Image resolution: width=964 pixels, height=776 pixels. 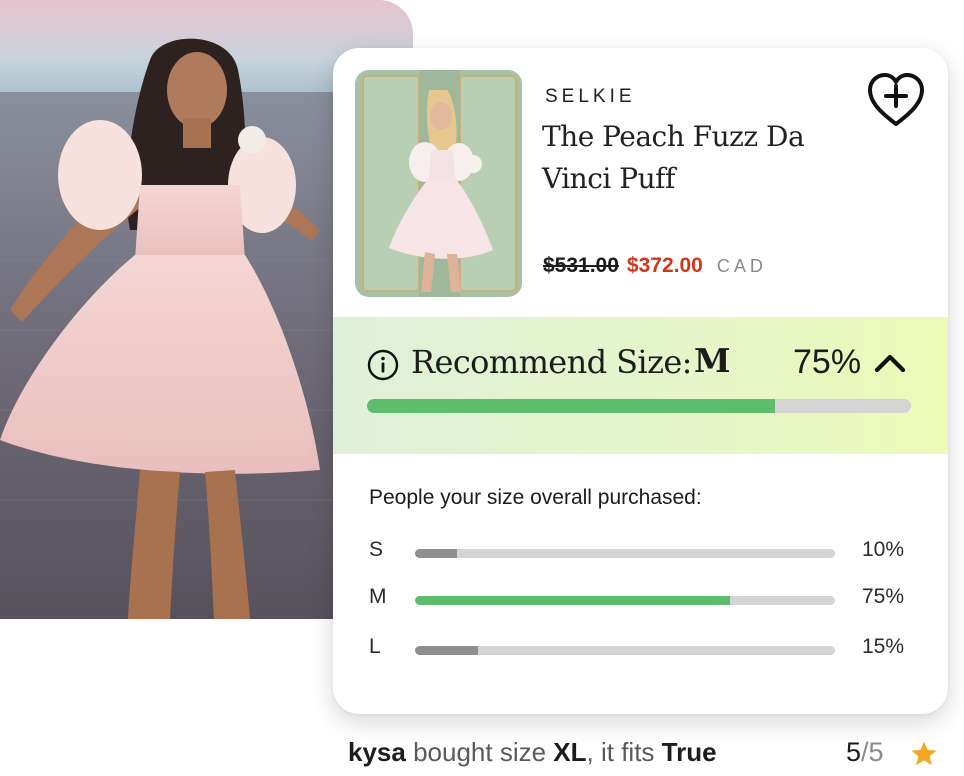 I want to click on score-slash: /, so click(x=865, y=752).